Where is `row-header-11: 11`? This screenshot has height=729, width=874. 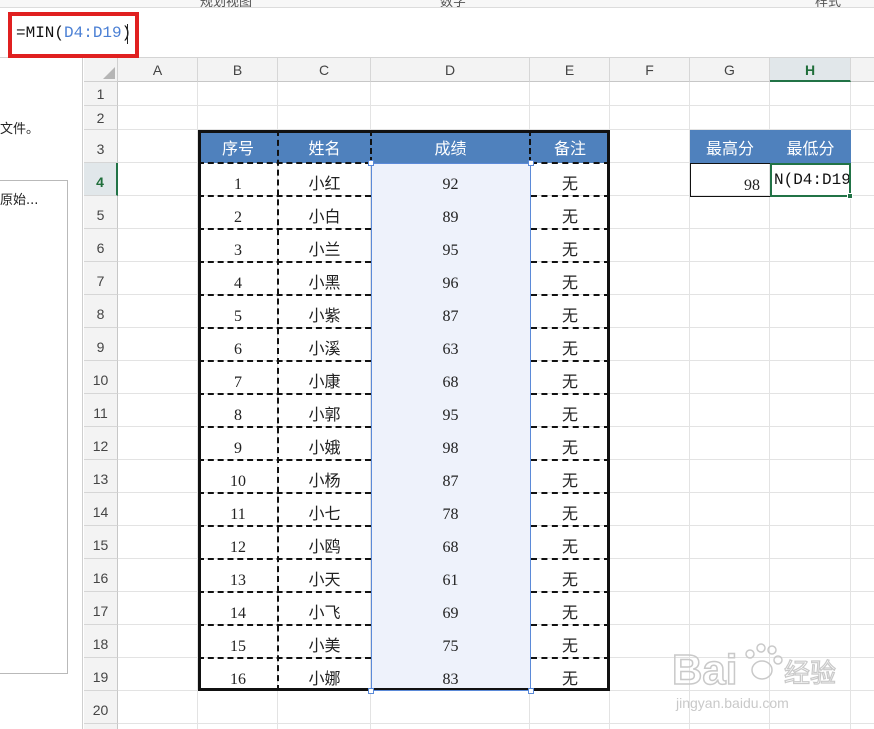 row-header-11: 11 is located at coordinates (101, 410).